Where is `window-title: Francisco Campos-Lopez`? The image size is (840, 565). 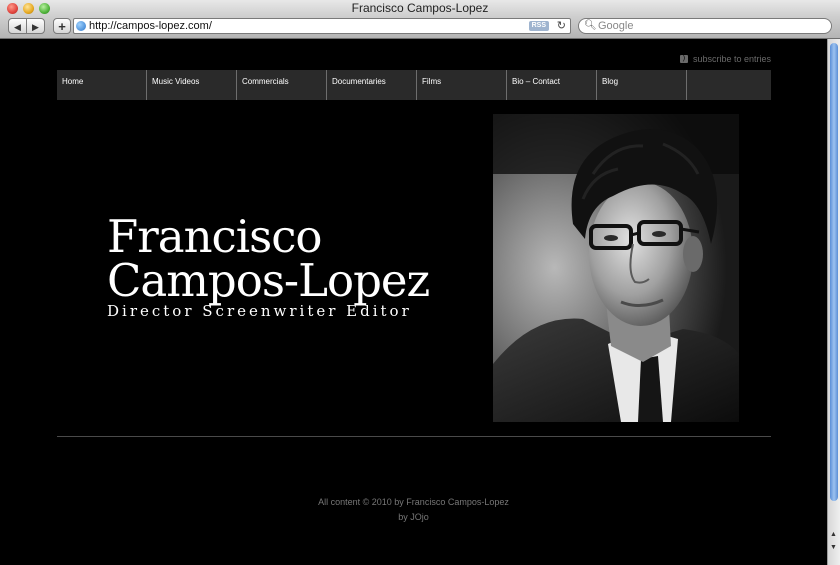 window-title: Francisco Campos-Lopez is located at coordinates (420, 8).